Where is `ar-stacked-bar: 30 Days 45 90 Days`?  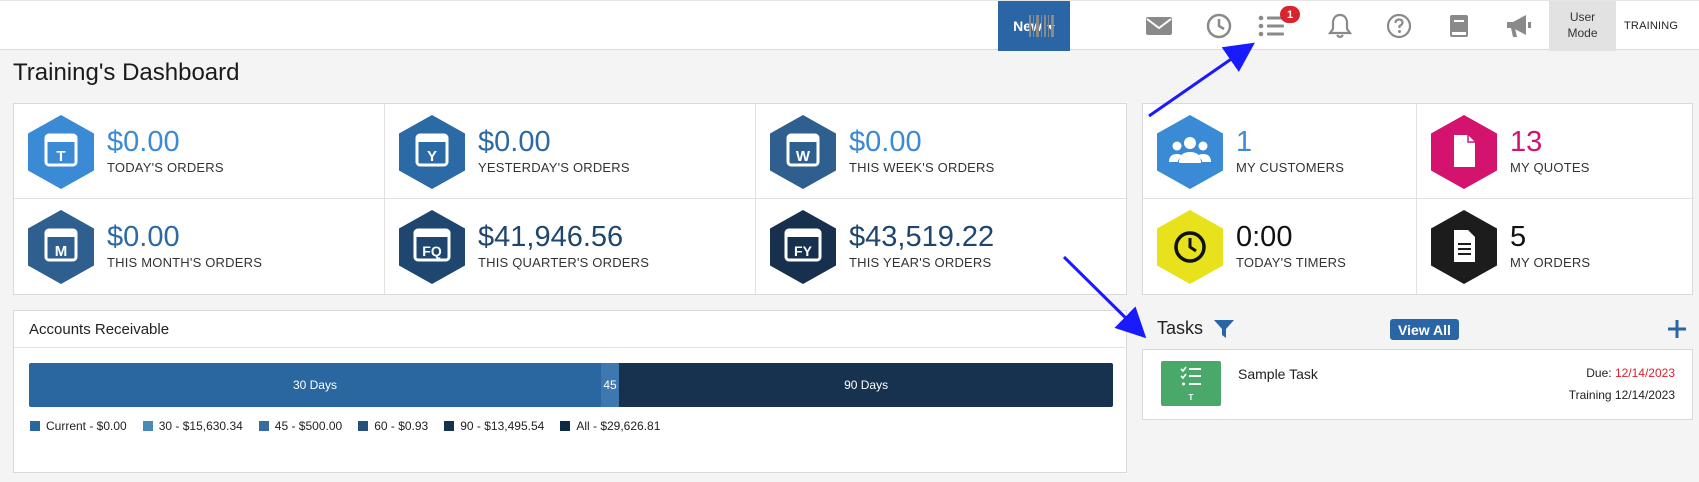
ar-stacked-bar: 30 Days 45 90 Days is located at coordinates (571, 385).